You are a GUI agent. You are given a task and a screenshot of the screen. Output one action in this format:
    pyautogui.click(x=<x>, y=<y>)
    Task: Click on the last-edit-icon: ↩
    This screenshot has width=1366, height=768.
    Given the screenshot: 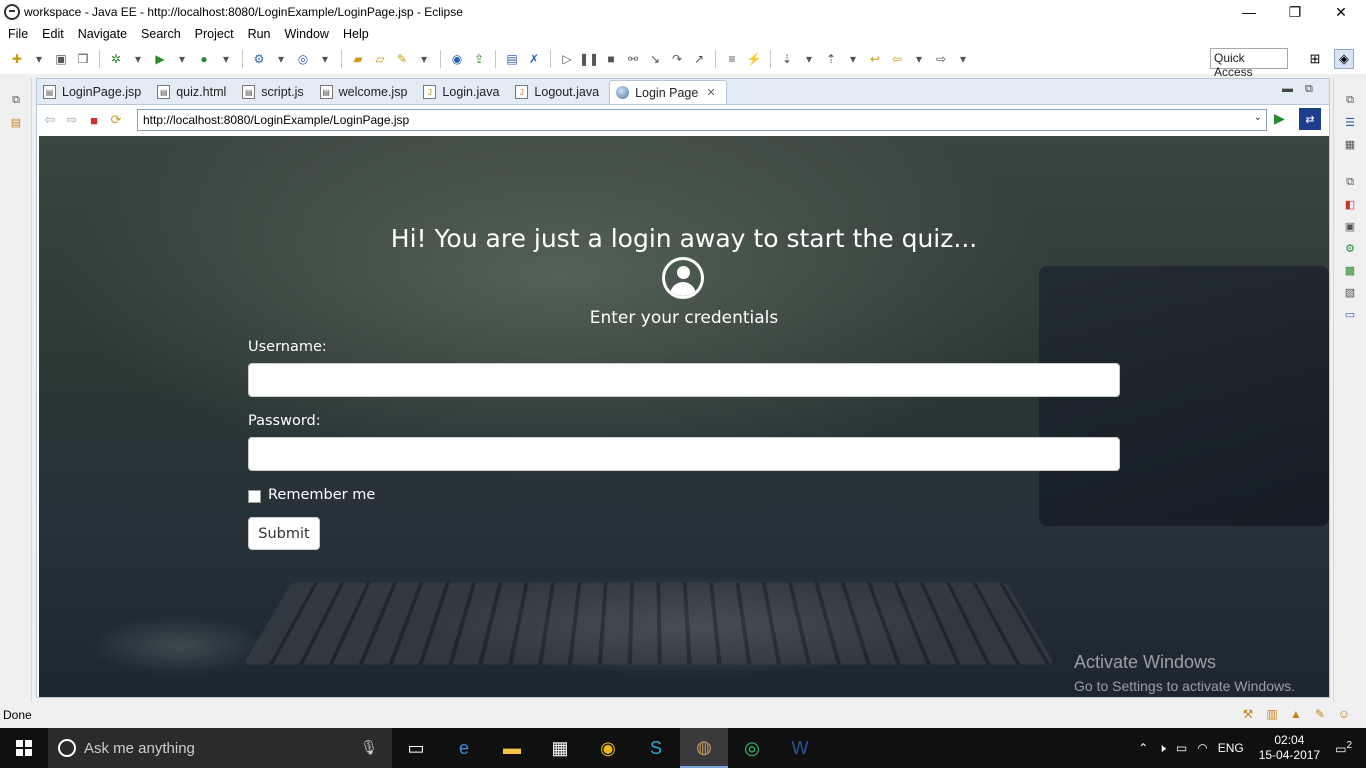 What is the action you would take?
    pyautogui.click(x=875, y=59)
    